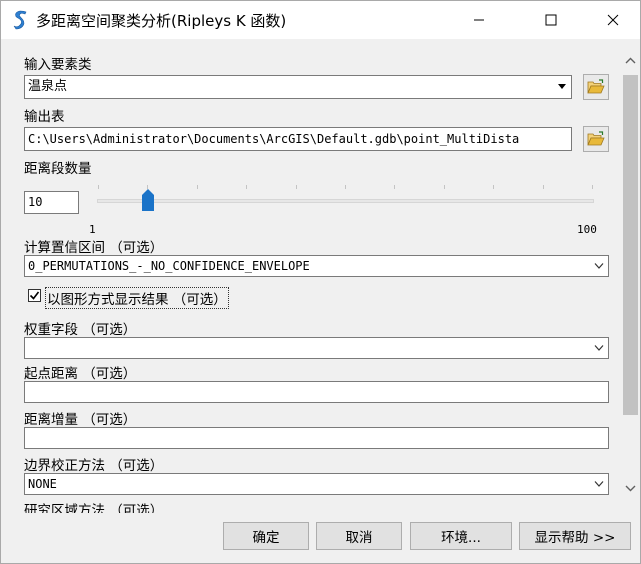  What do you see at coordinates (316, 438) in the screenshot?
I see `distance-increment-input` at bounding box center [316, 438].